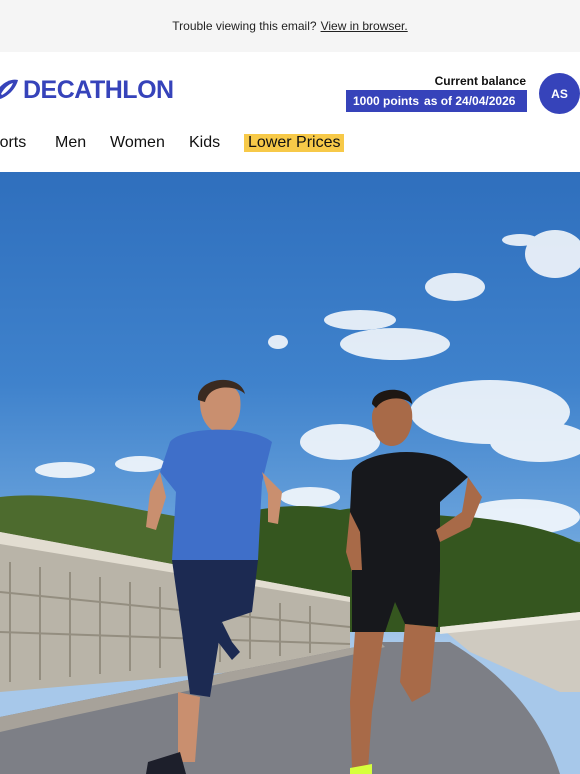 This screenshot has height=774, width=580. What do you see at coordinates (13, 143) in the screenshot?
I see `nav-item-sports: Sports` at bounding box center [13, 143].